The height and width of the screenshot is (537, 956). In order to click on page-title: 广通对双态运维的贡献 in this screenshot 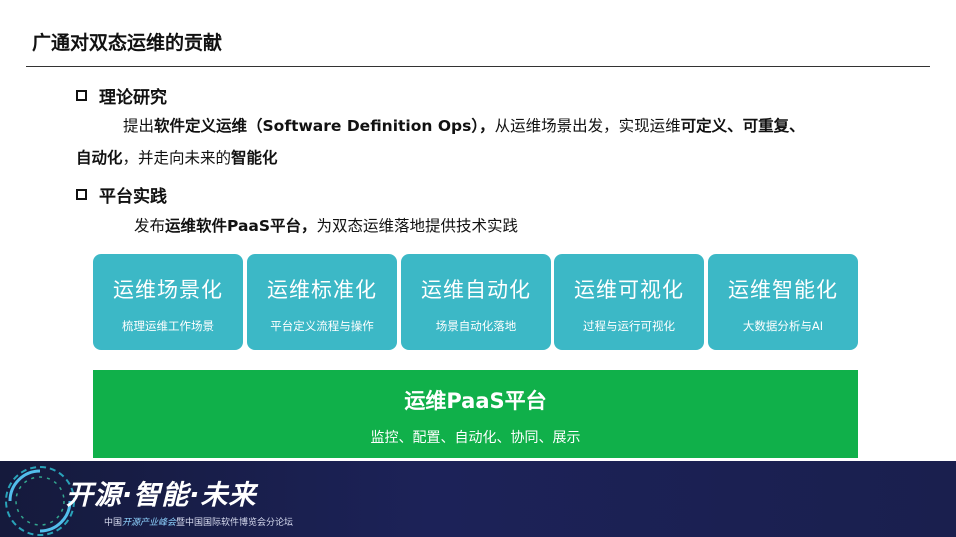, I will do `click(127, 43)`.